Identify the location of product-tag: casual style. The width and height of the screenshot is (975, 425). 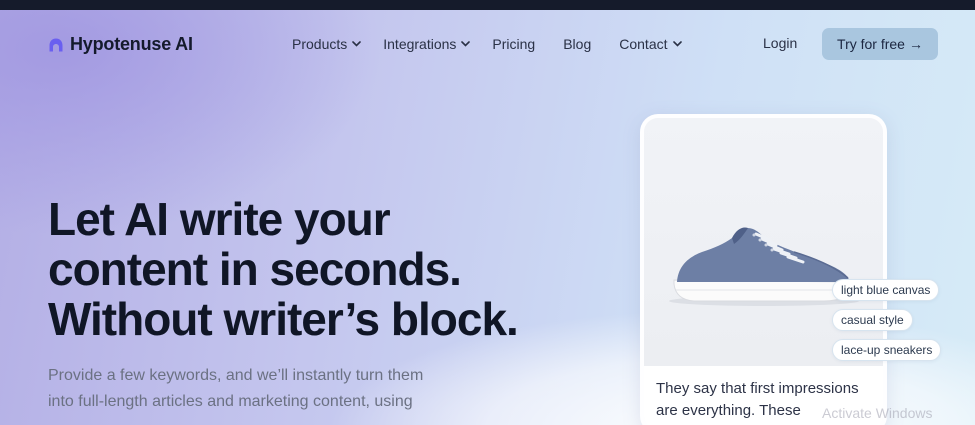
(872, 320).